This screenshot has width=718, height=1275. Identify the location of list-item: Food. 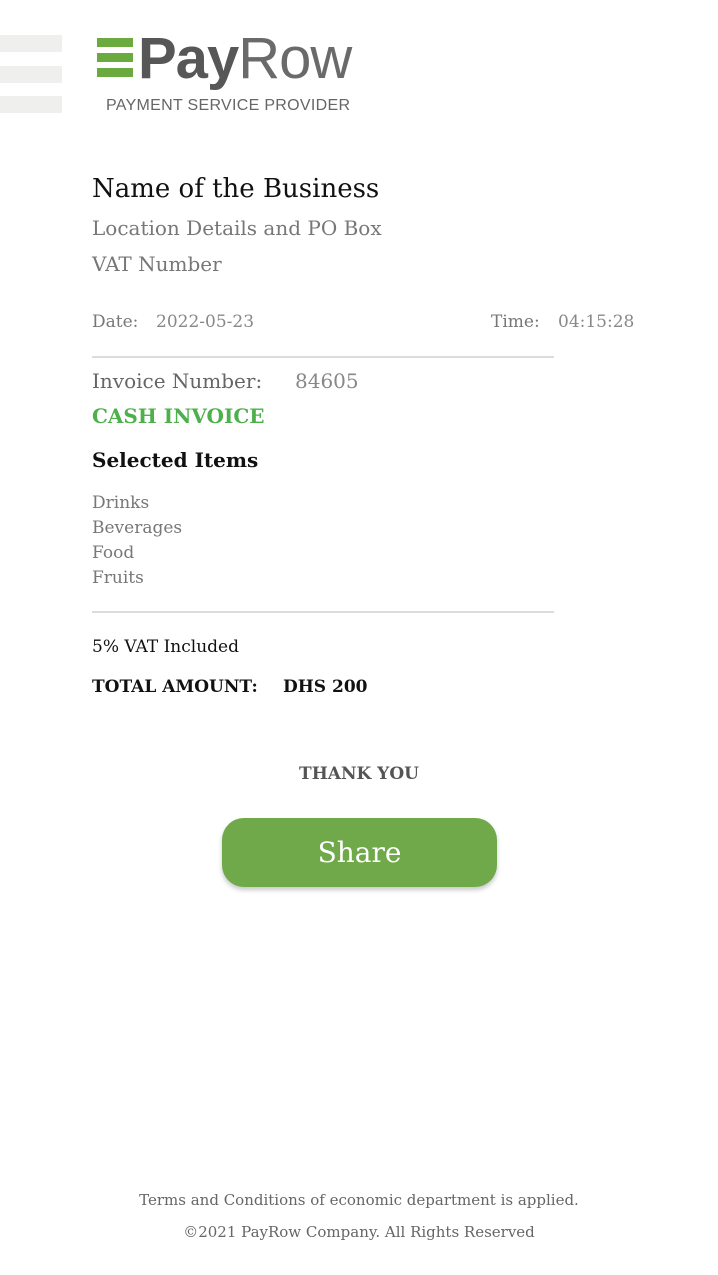
(113, 553).